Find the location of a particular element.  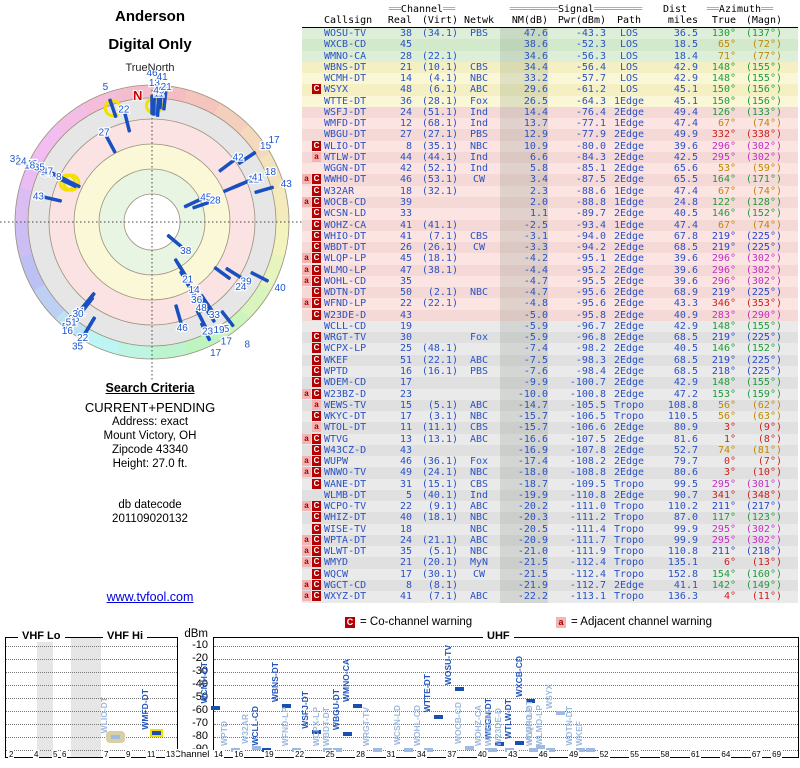

cell-path: Tropo is located at coordinates (629, 417).